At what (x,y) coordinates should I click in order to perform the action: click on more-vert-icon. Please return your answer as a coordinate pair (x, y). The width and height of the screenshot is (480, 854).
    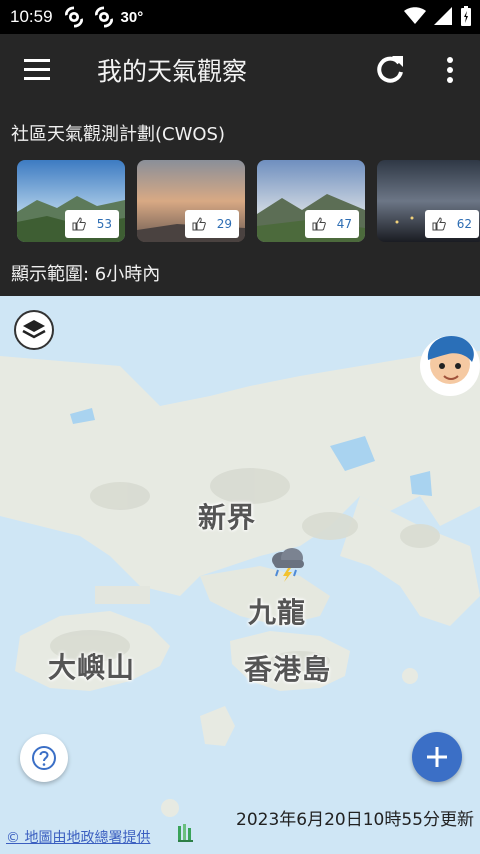
    Looking at the image, I should click on (450, 70).